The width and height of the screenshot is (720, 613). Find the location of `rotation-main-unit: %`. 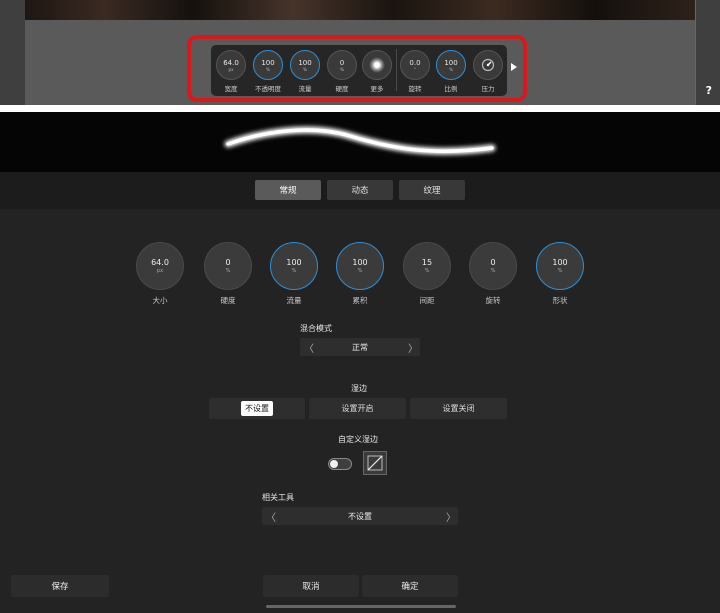

rotation-main-unit: % is located at coordinates (493, 271).